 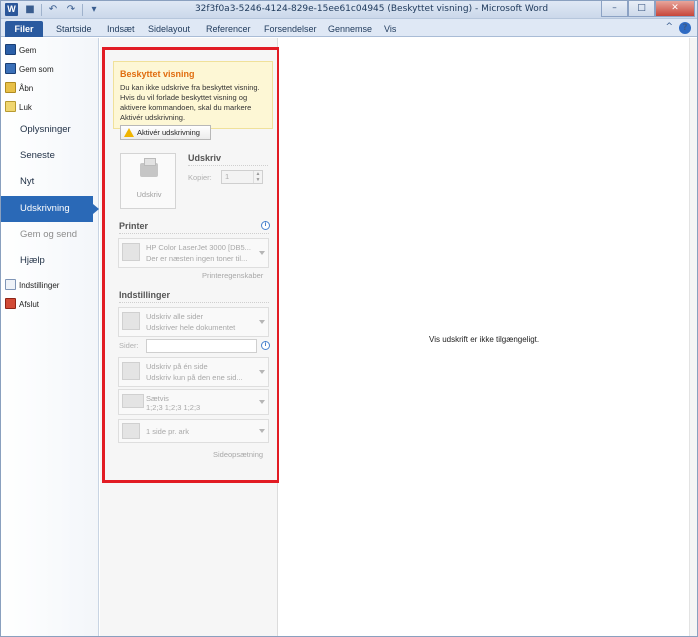 I want to click on tab-review: Gennemse, so click(x=350, y=29).